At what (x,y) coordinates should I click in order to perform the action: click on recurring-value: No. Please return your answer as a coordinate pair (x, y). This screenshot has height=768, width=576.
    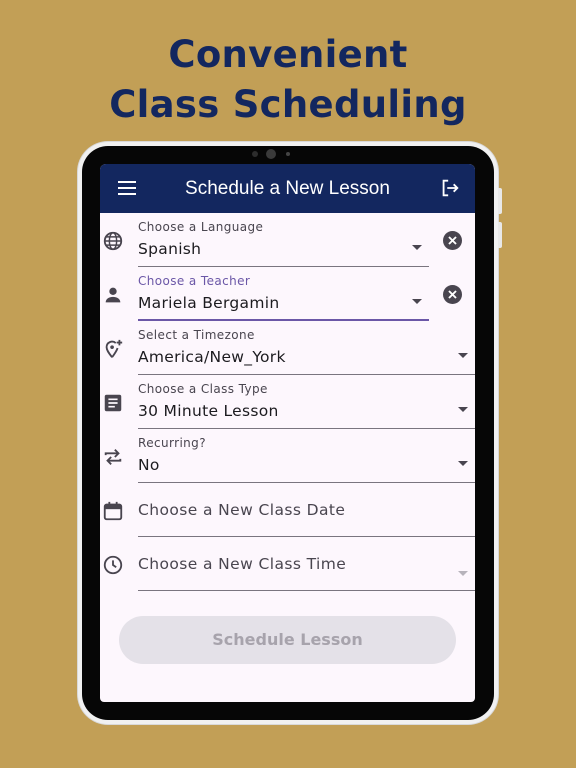
    Looking at the image, I should click on (149, 465).